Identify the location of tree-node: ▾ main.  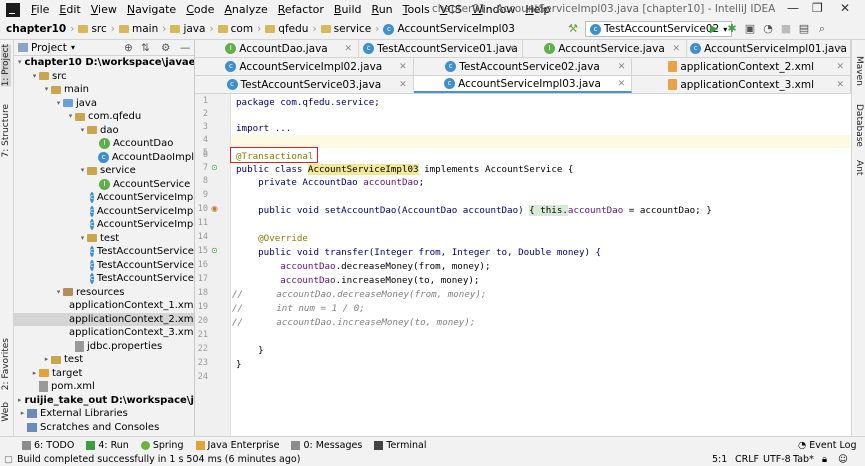
(104, 90).